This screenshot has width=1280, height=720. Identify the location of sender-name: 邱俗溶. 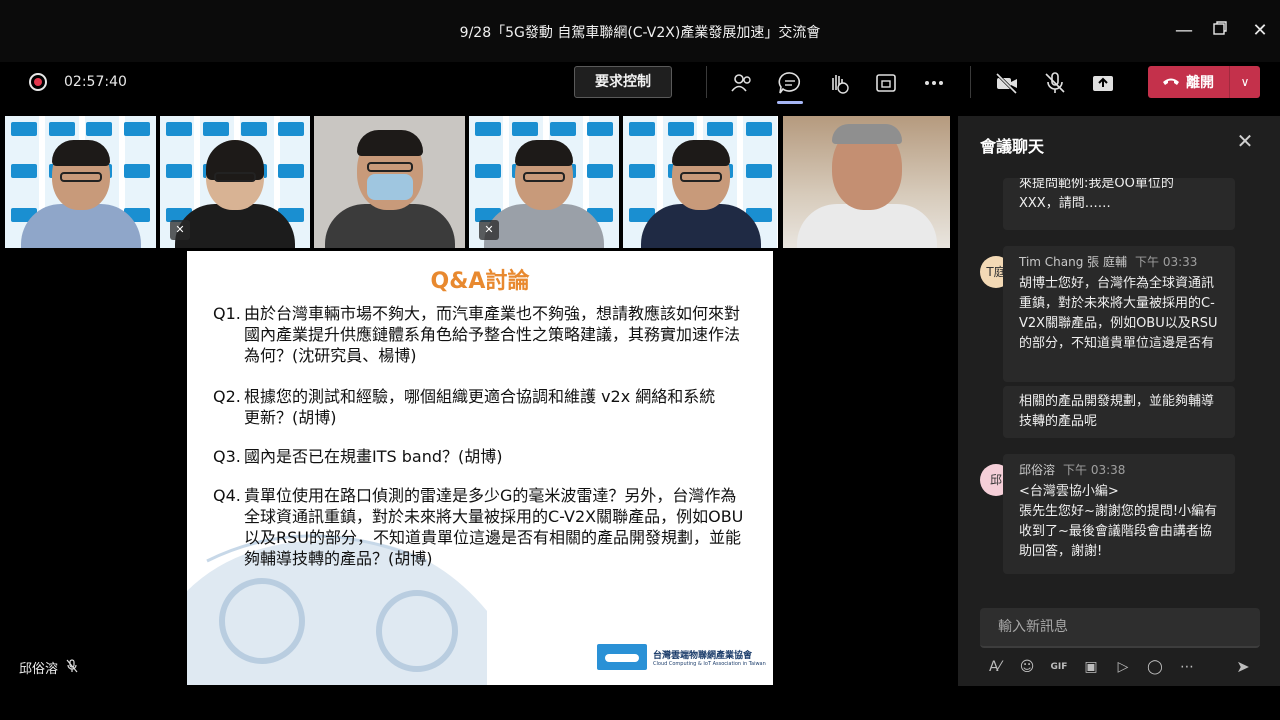
(1037, 470).